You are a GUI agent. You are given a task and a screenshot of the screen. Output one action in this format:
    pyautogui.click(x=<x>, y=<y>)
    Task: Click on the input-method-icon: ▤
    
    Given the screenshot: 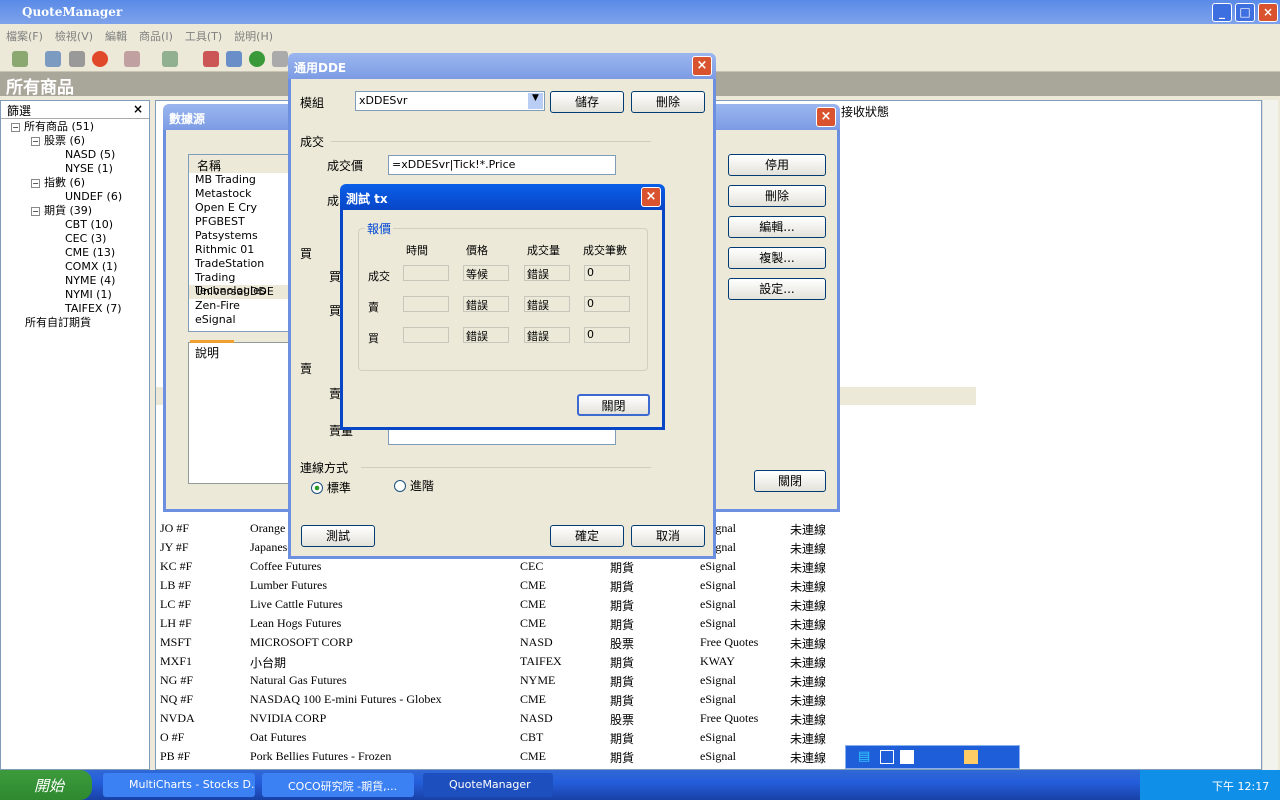 What is the action you would take?
    pyautogui.click(x=864, y=756)
    